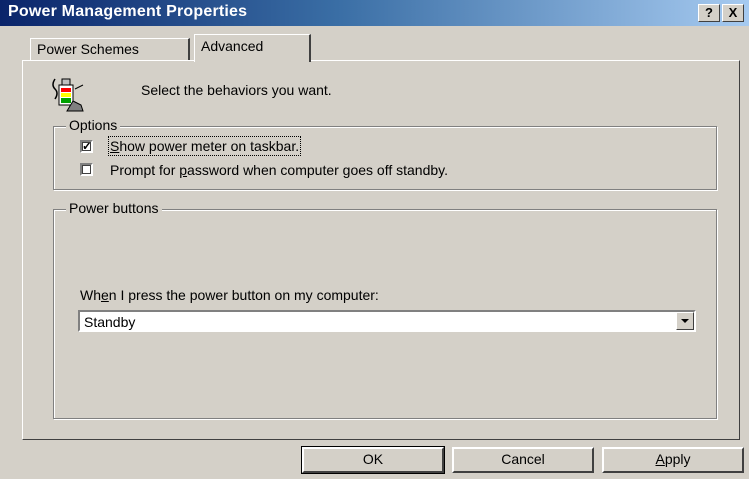 This screenshot has width=749, height=479. Describe the element at coordinates (105, 295) in the screenshot. I see `power-button-action-accel: e` at that location.